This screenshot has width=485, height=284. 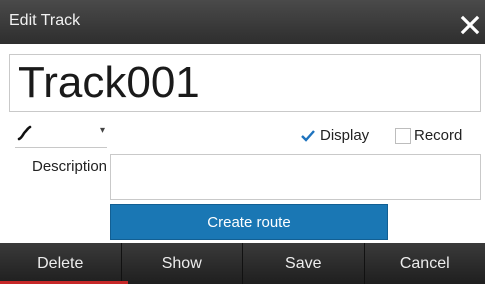 What do you see at coordinates (438, 135) in the screenshot?
I see `record-label: Record` at bounding box center [438, 135].